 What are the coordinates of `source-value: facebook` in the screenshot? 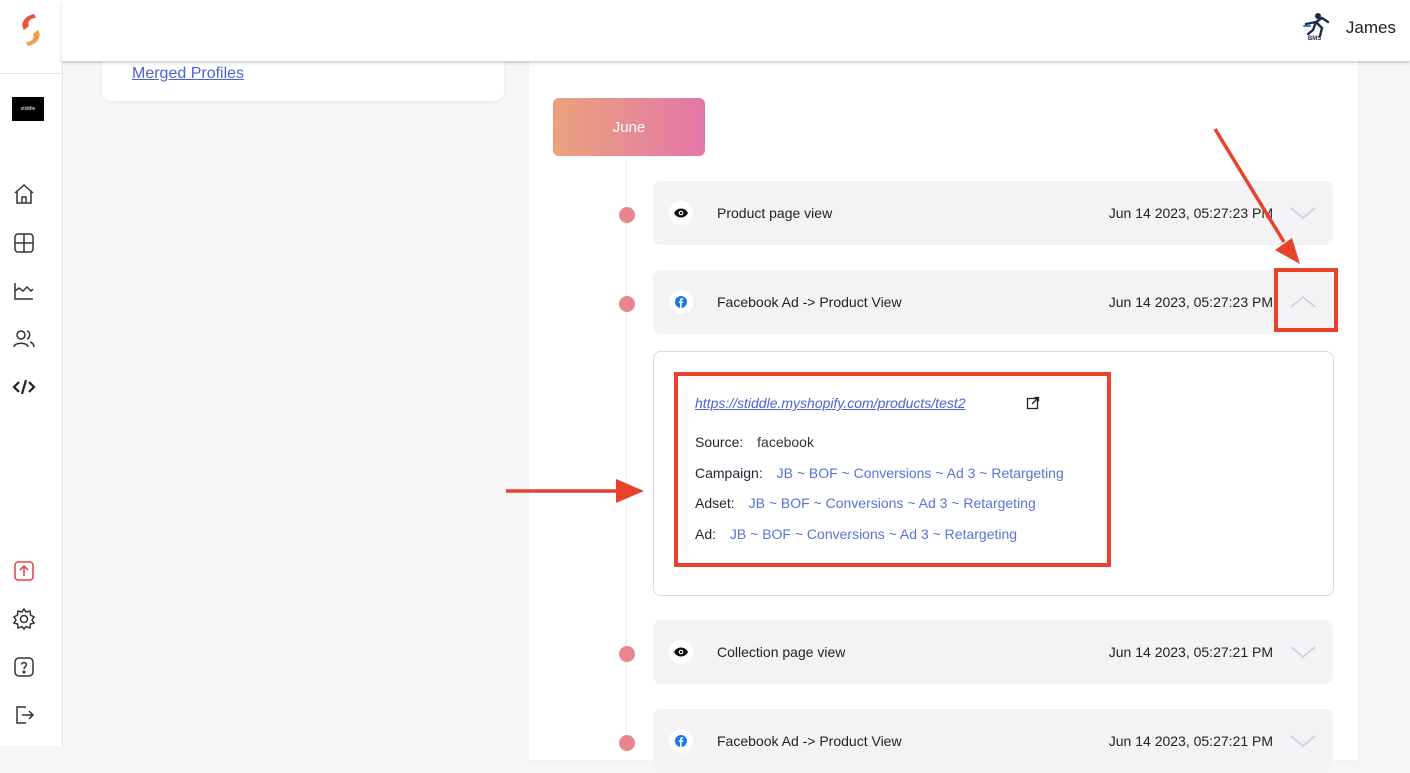 It's located at (785, 442).